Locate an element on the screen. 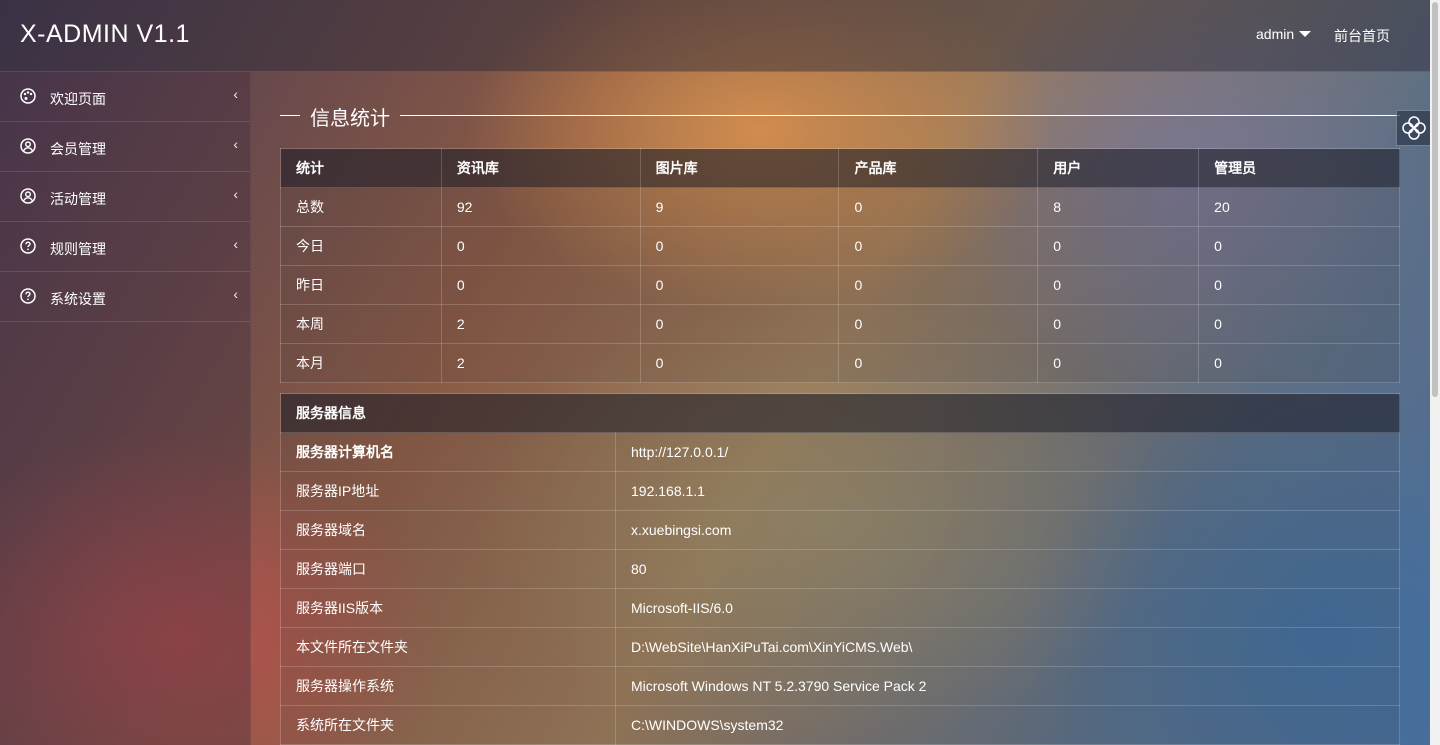 The height and width of the screenshot is (745, 1440). info-value: http://127.0.0.1/ is located at coordinates (1007, 452).